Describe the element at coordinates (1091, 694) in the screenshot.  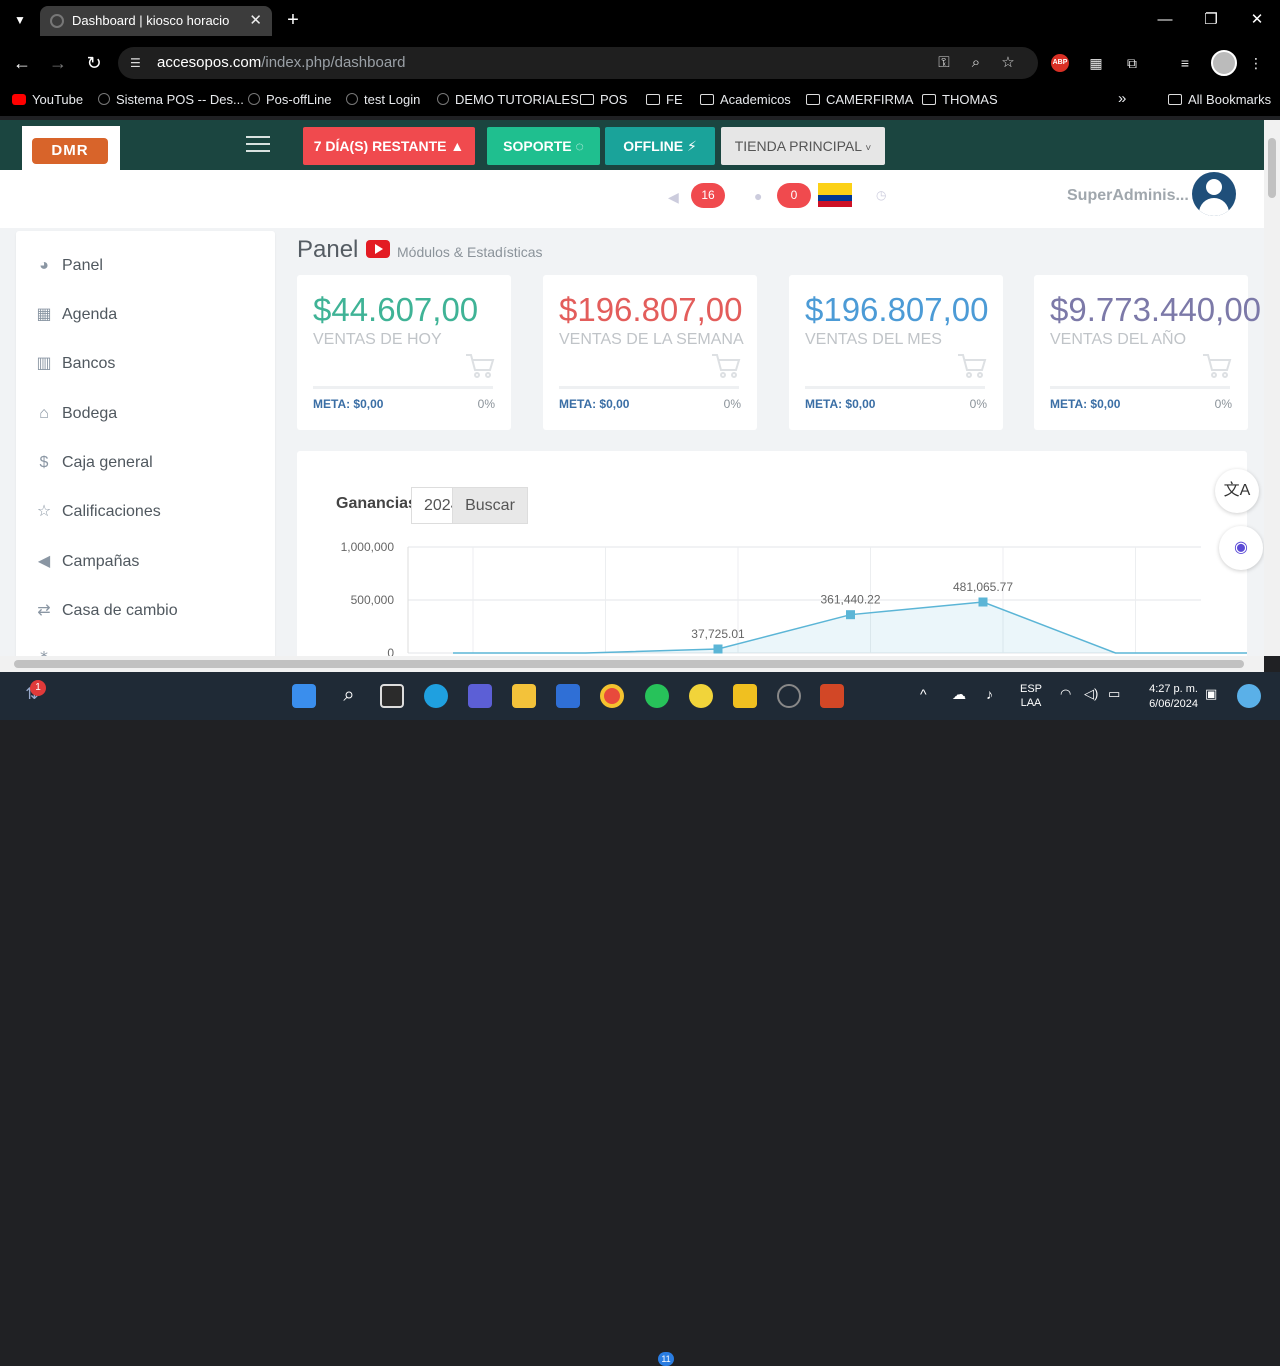
I see `volume-icon: ◁)` at that location.